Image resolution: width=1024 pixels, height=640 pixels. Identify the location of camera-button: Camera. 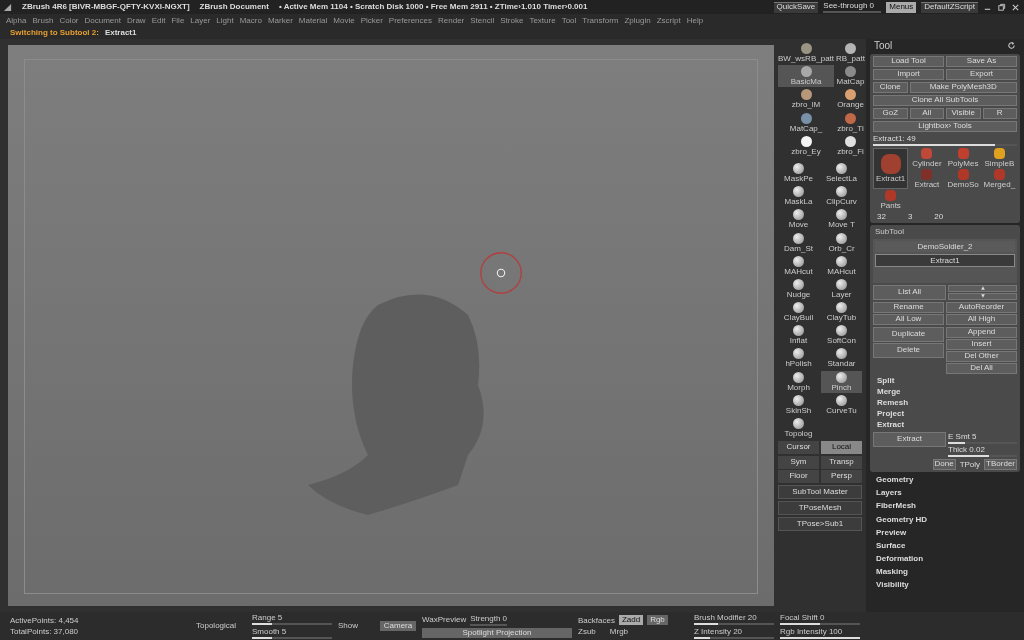
(398, 626).